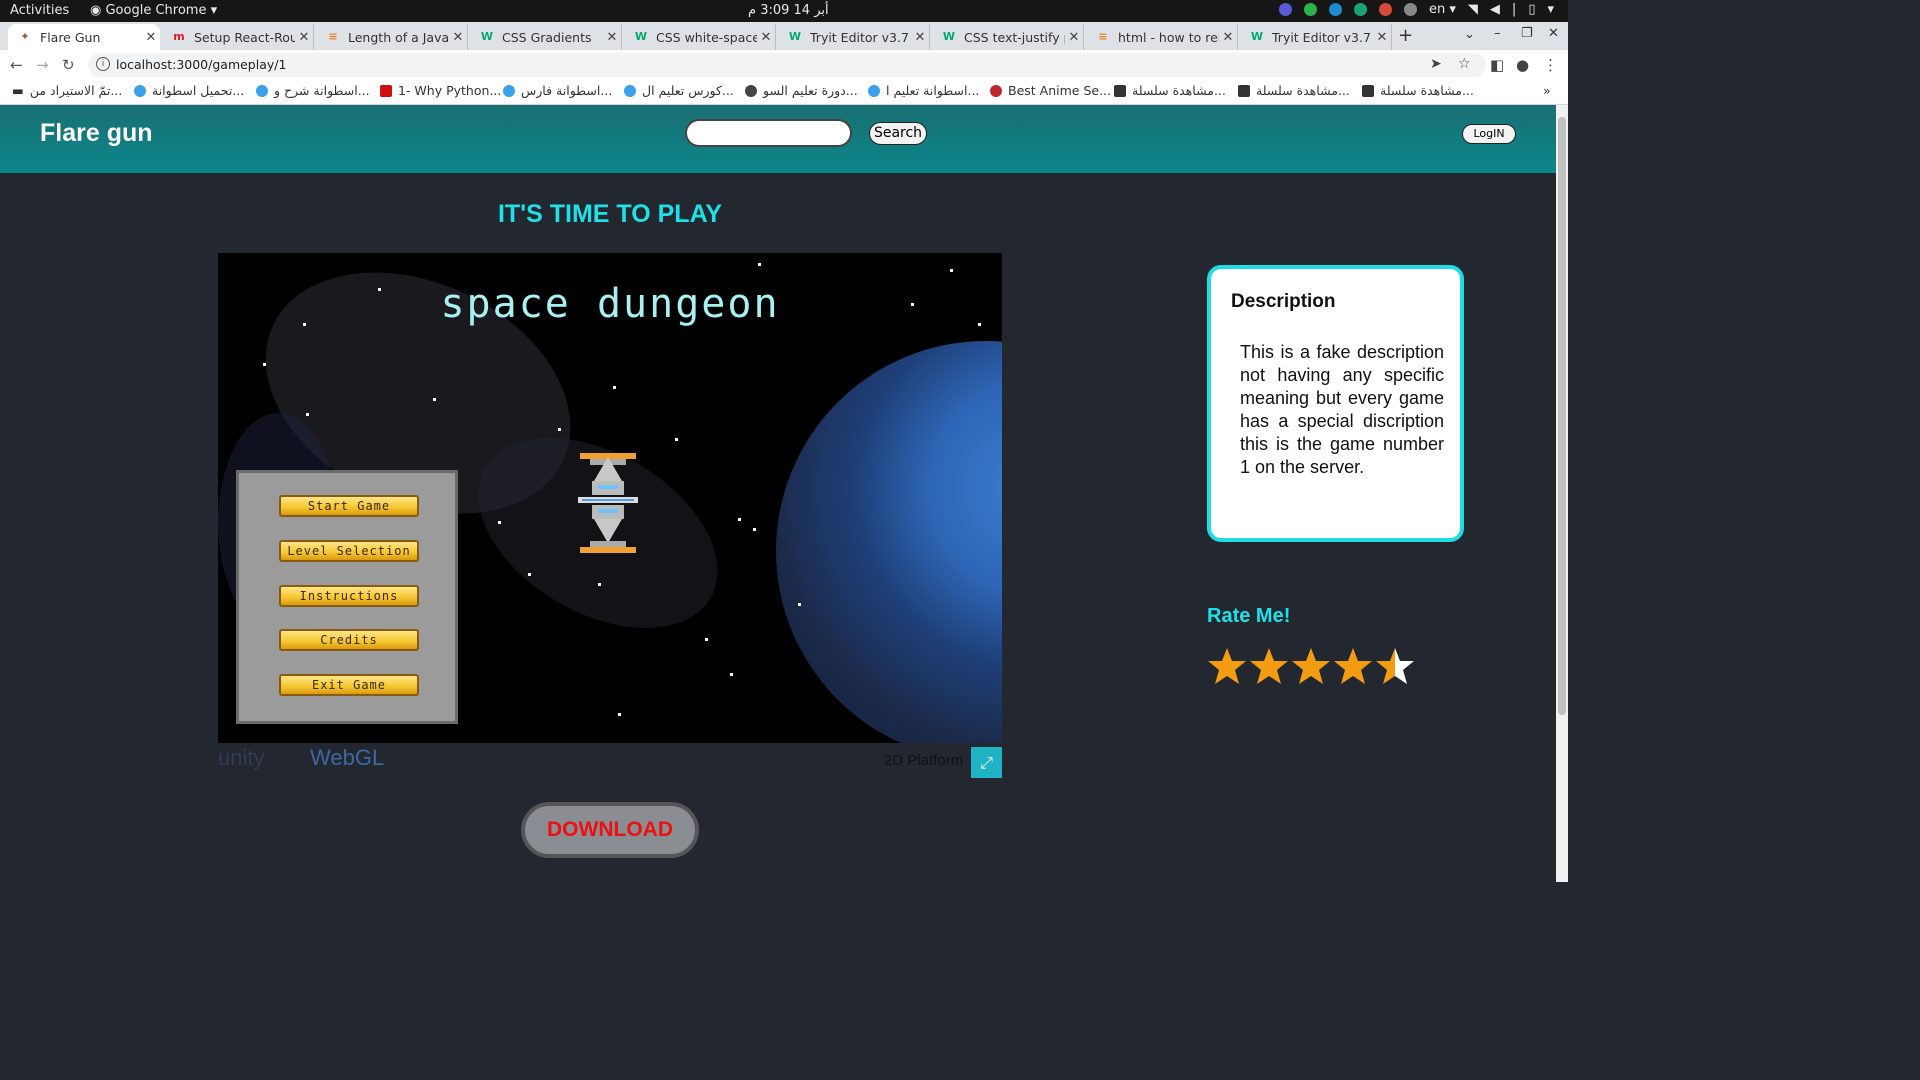 Image resolution: width=1920 pixels, height=1080 pixels. I want to click on wifi-icon: ◥, so click(1473, 9).